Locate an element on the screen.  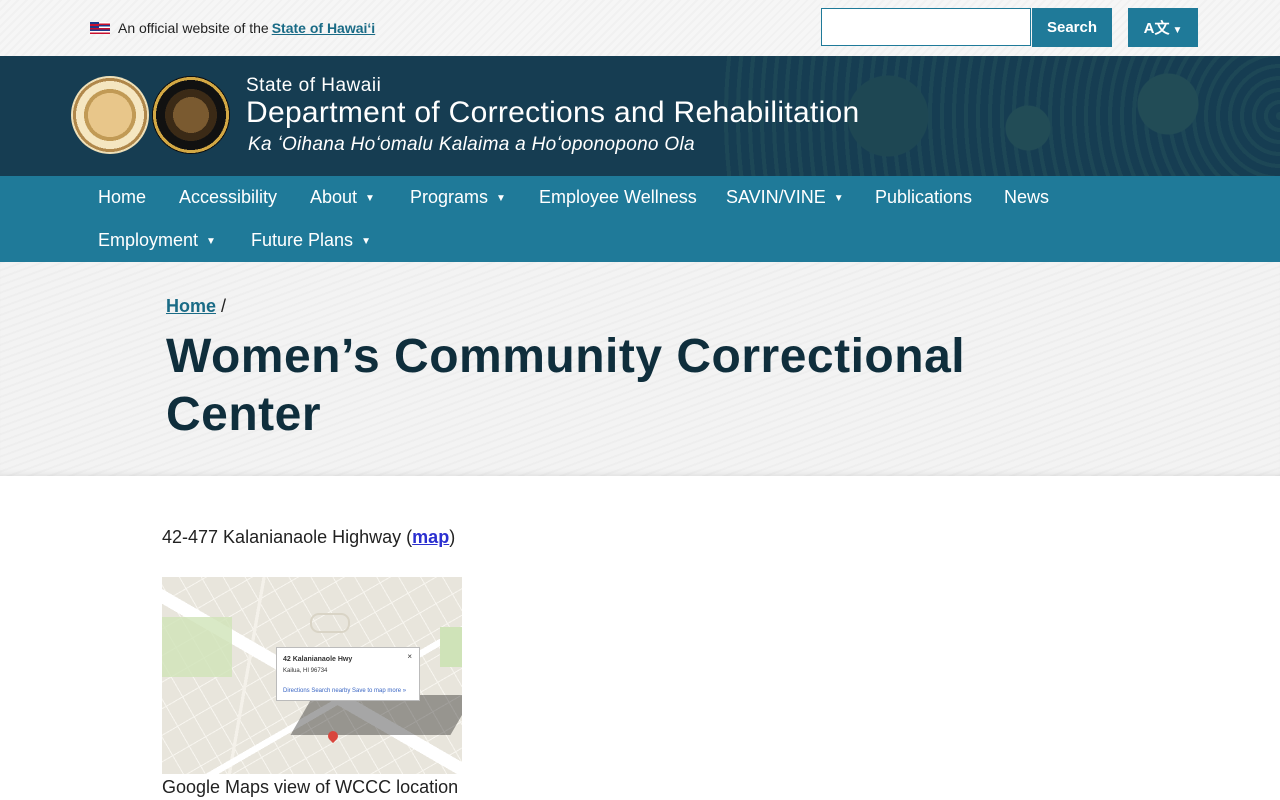
search-button: Search is located at coordinates (1072, 27).